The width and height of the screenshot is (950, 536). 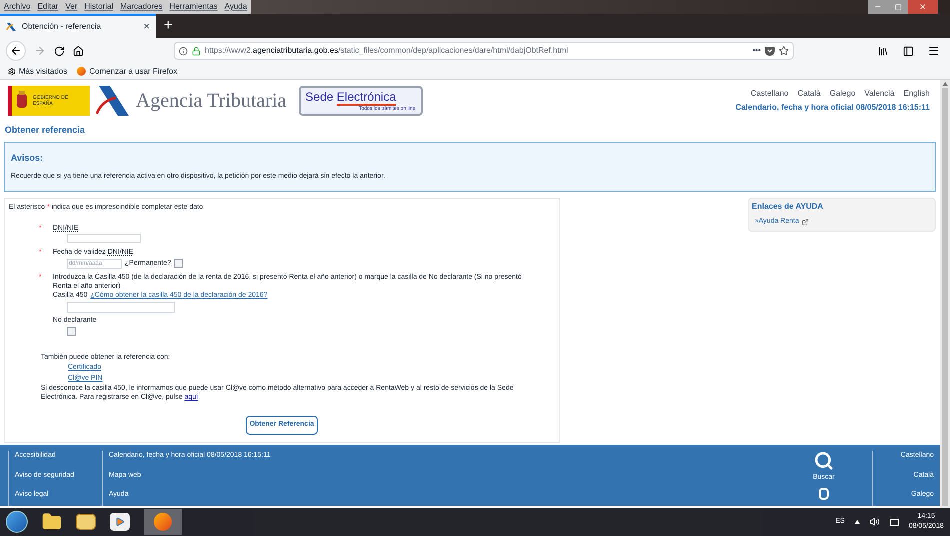 I want to click on page-title: Obtener referencia, so click(x=45, y=131).